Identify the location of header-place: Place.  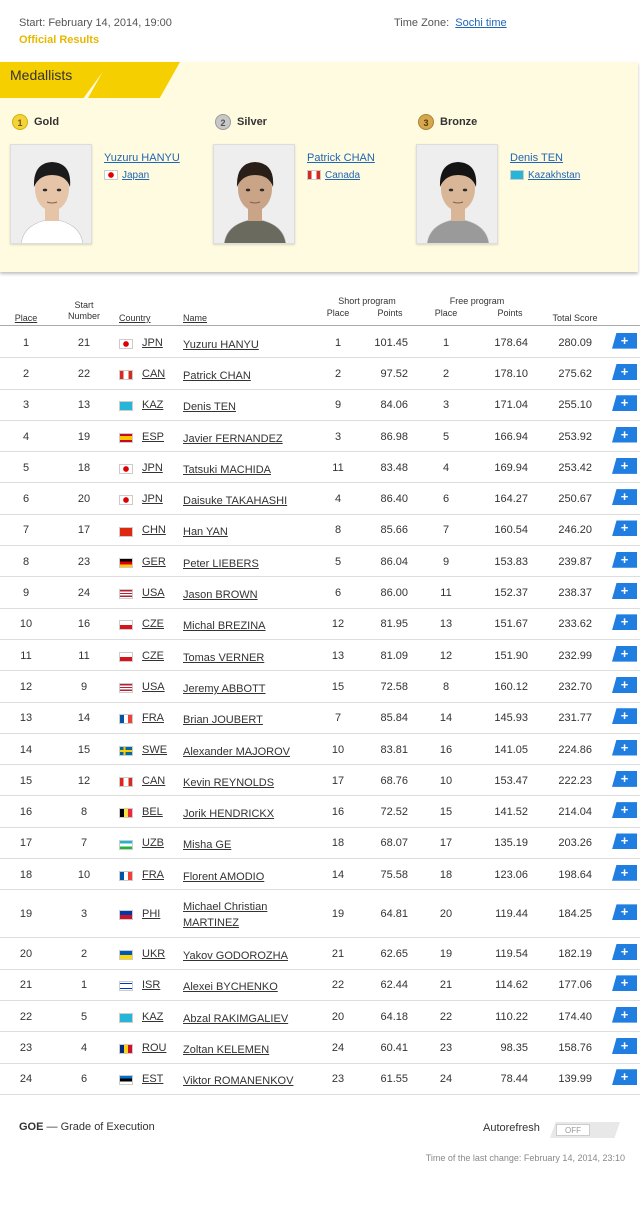
(26, 318).